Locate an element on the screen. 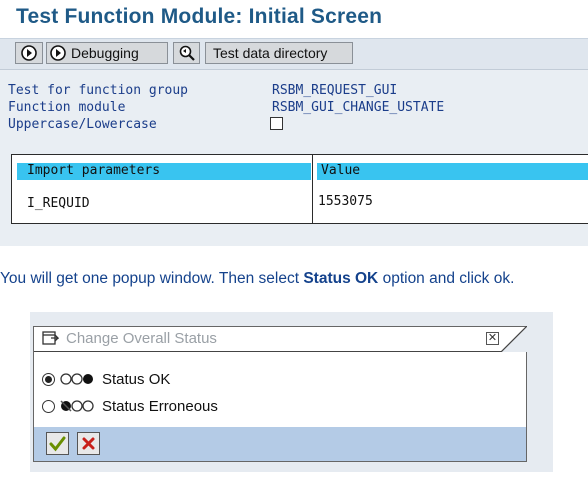 The image size is (588, 489). dialog-title-bar: Change Overall Status ✕ is located at coordinates (280, 339).